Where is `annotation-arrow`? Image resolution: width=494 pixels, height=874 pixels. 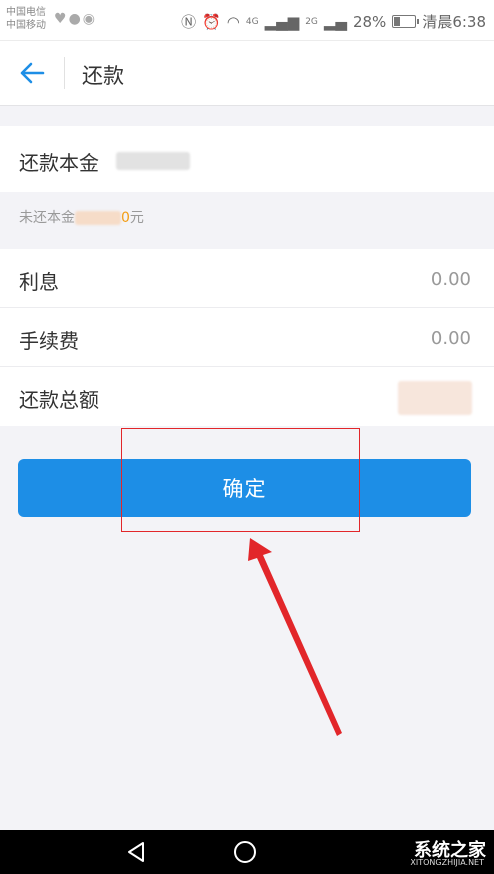 annotation-arrow is located at coordinates (295, 637).